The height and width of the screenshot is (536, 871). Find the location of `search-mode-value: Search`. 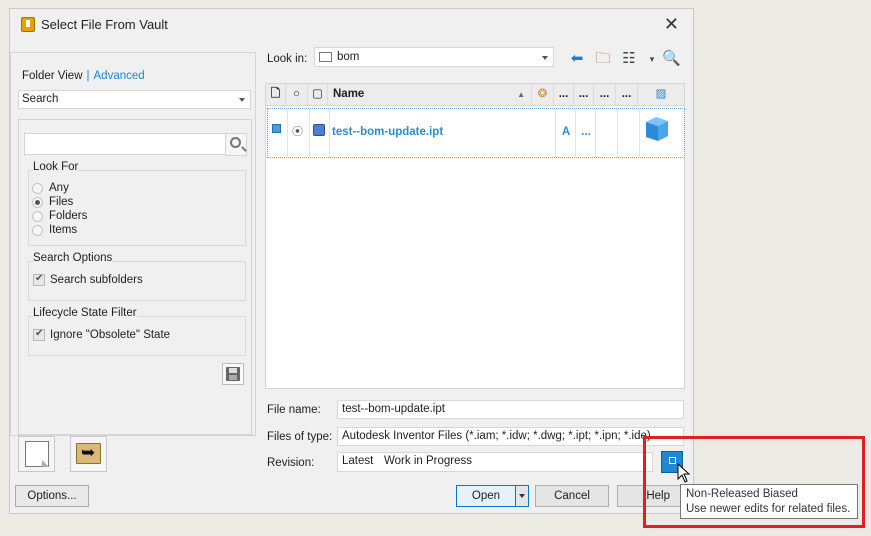

search-mode-value: Search is located at coordinates (40, 99).